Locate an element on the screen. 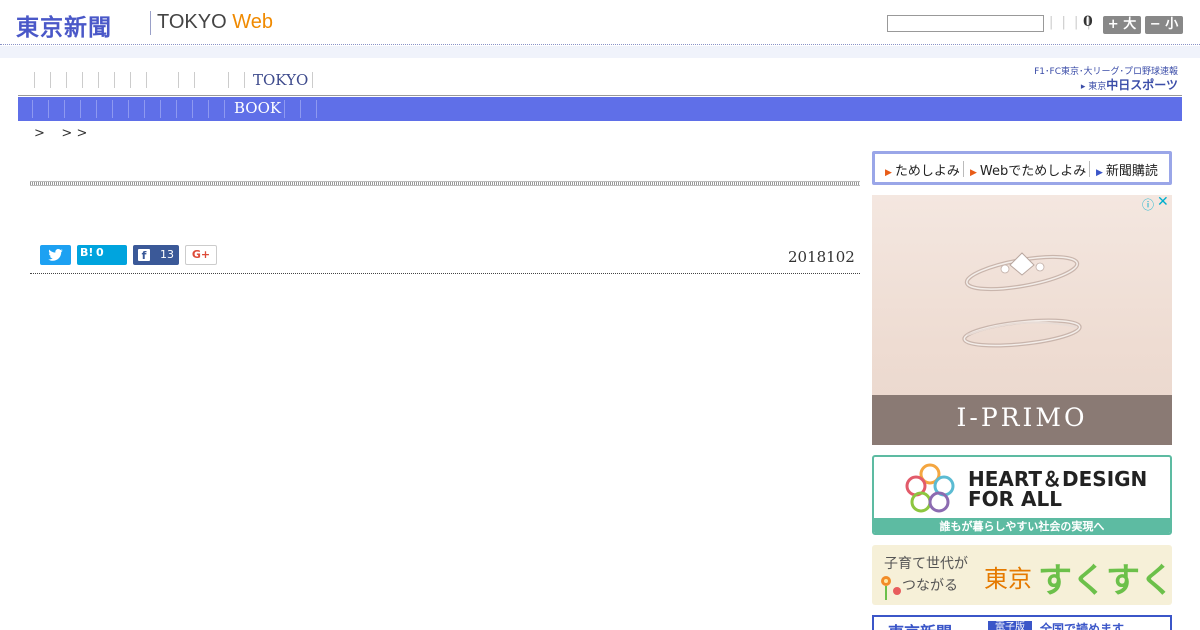 The image size is (1200, 630). hatena-bookmark-button: B! 0 is located at coordinates (102, 255).